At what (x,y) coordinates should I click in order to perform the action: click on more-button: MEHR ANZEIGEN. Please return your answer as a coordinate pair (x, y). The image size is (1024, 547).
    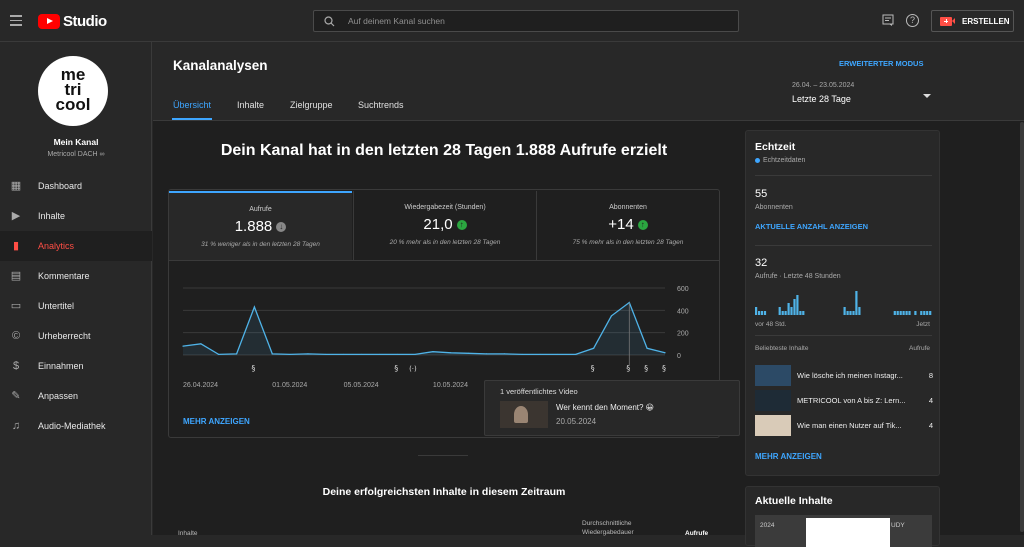
    Looking at the image, I should click on (216, 421).